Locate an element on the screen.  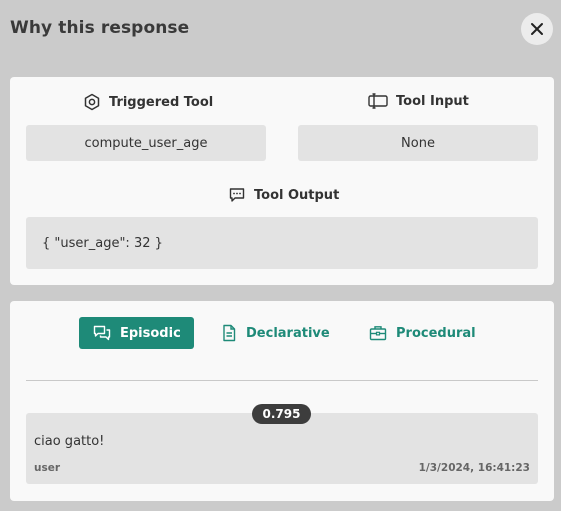
input-icon is located at coordinates (378, 101).